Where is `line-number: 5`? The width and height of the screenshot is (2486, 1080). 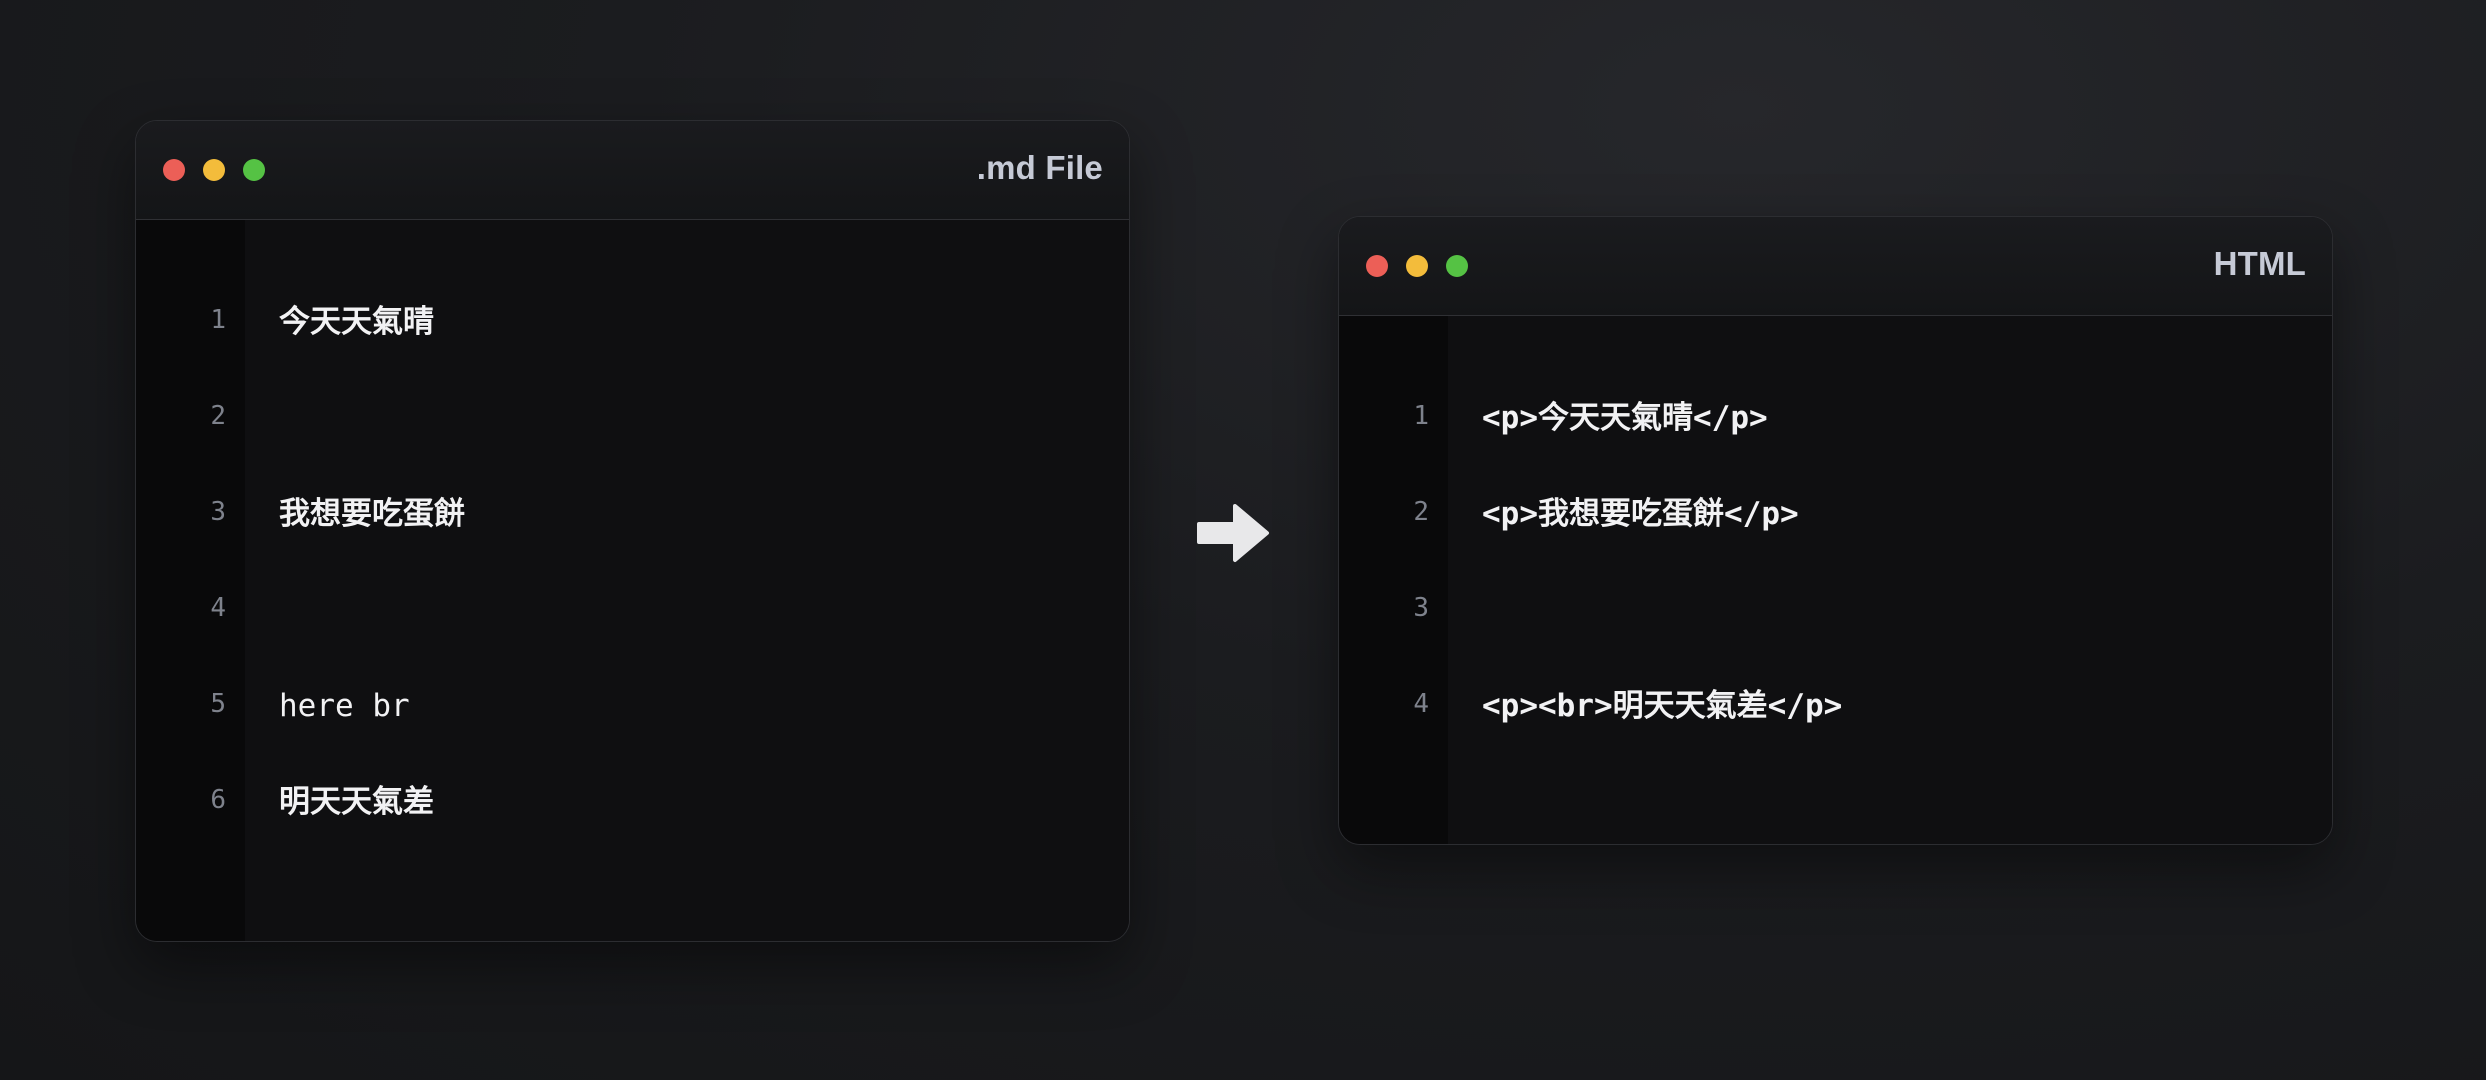
line-number: 5 is located at coordinates (218, 704).